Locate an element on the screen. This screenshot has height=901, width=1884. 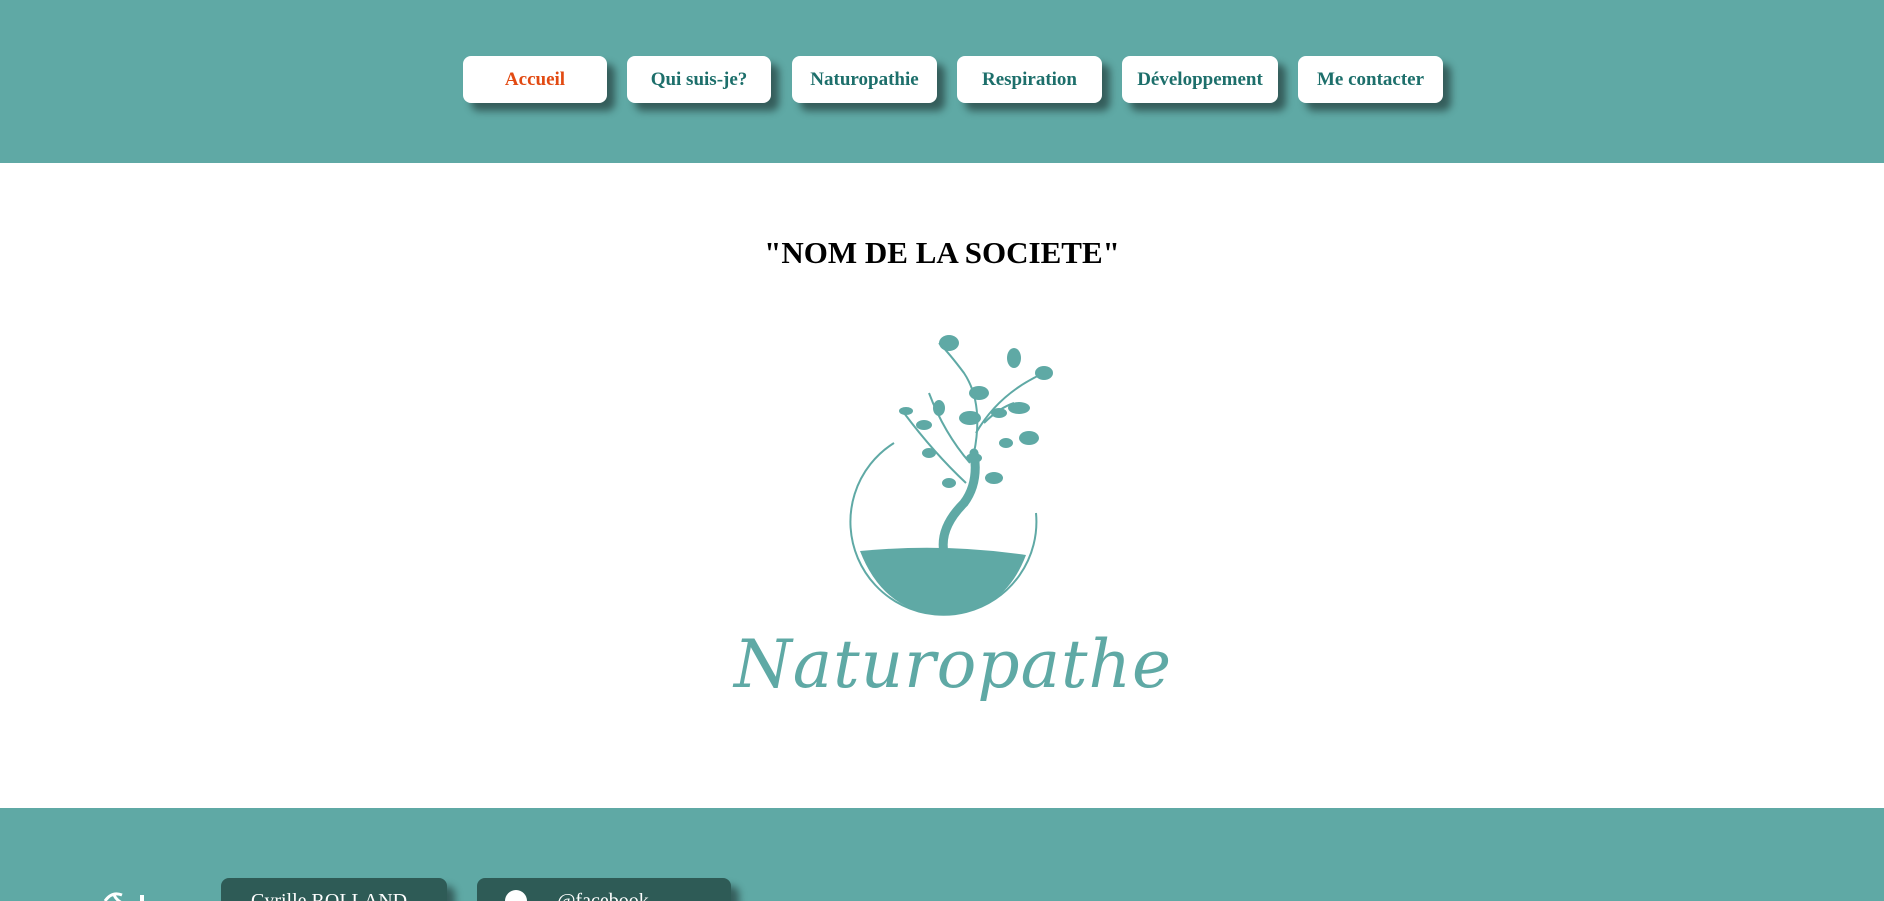
nav-item-label: Développement is located at coordinates (1200, 79).